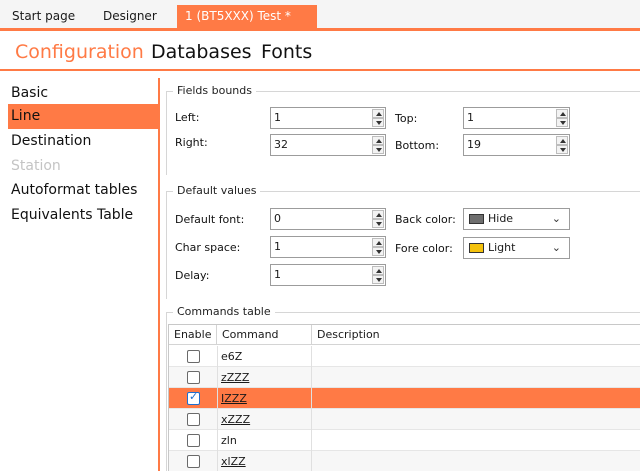  I want to click on back-color-swatch, so click(476, 219).